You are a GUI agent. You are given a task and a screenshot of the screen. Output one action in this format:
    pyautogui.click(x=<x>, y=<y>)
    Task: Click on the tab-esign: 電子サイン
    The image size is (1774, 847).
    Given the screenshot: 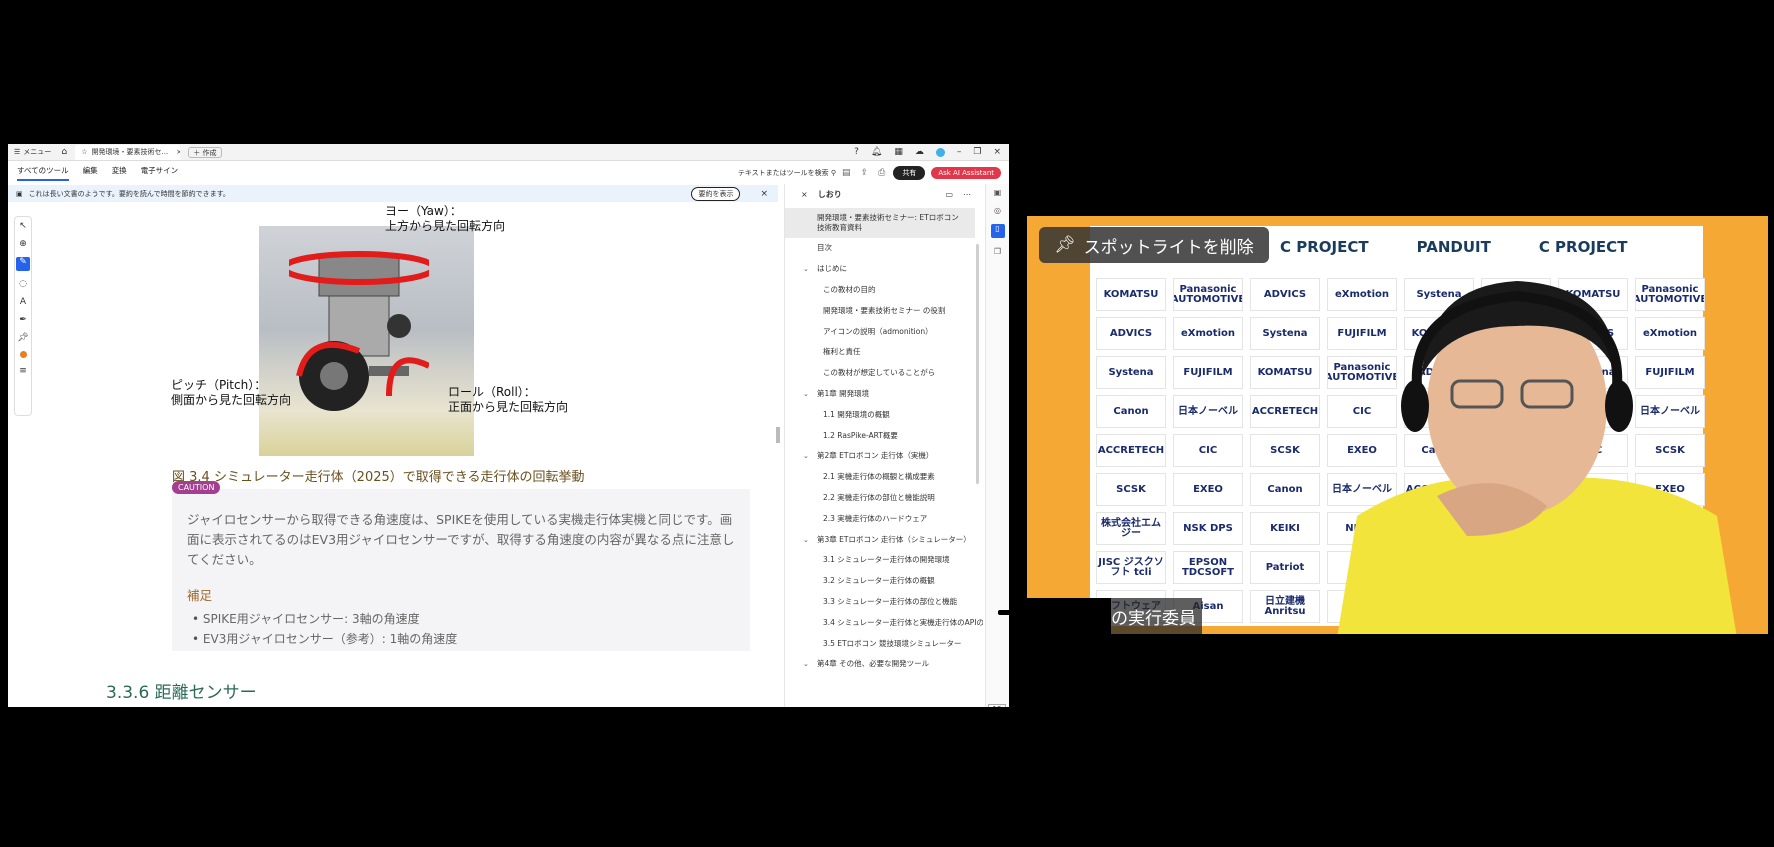 What is the action you would take?
    pyautogui.click(x=160, y=173)
    